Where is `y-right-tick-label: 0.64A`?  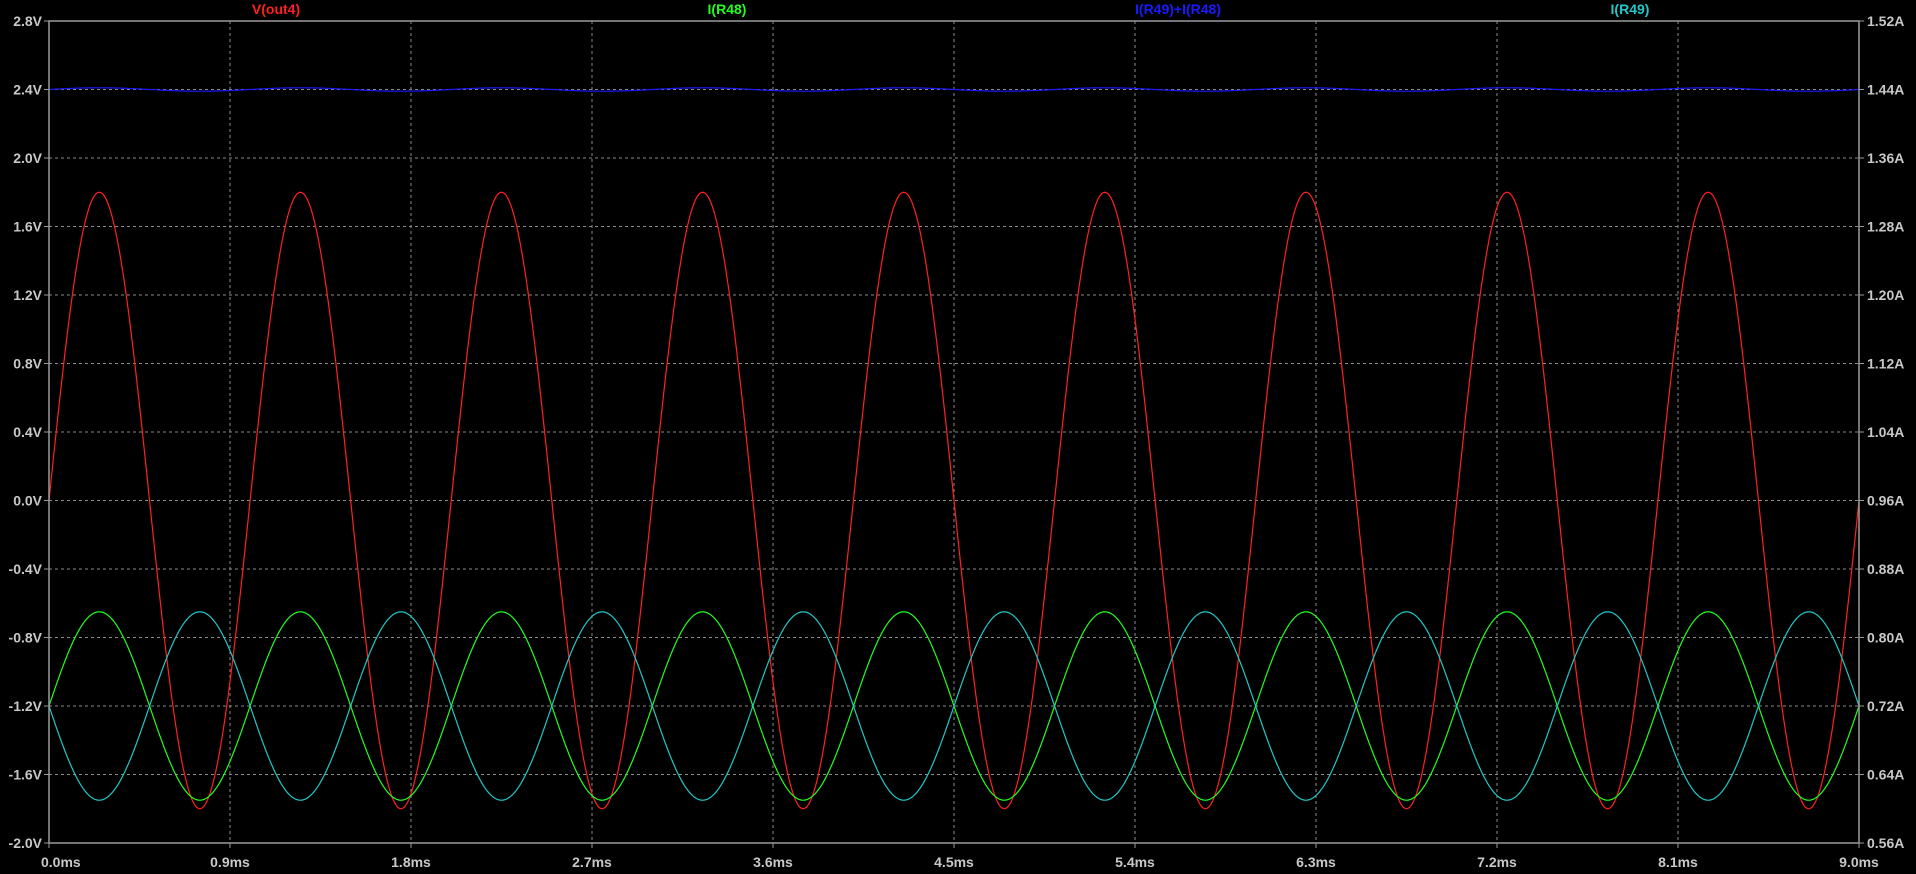
y-right-tick-label: 0.64A is located at coordinates (1885, 775).